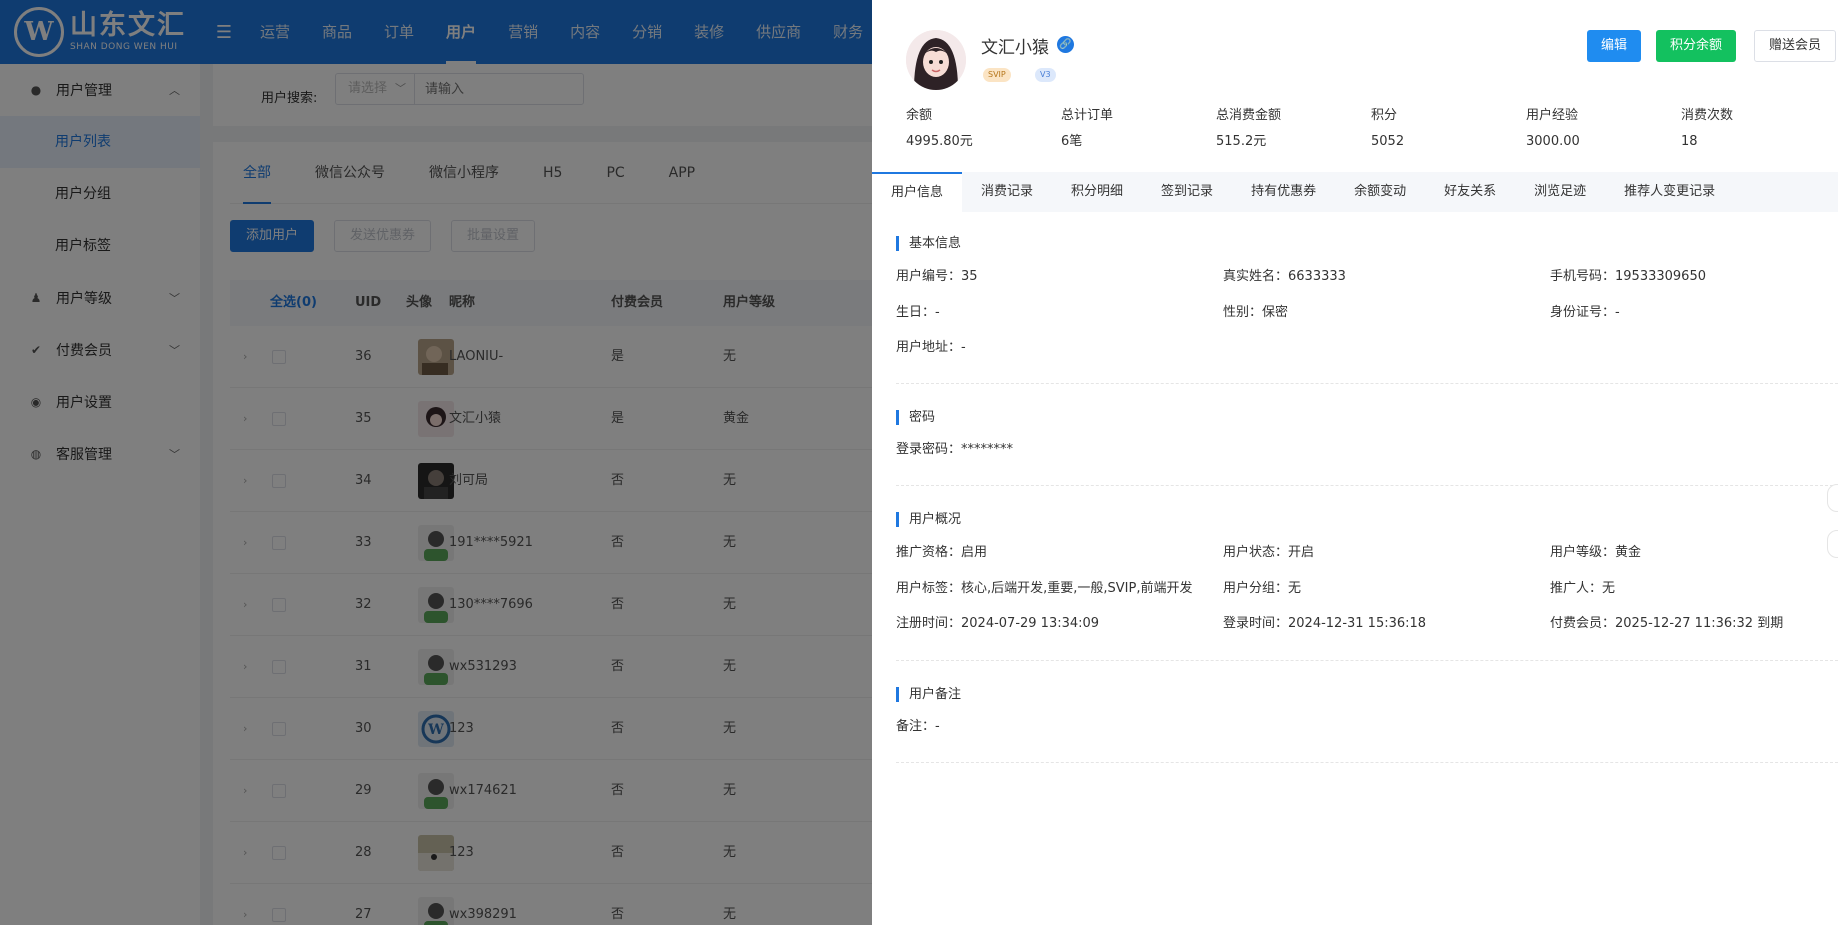 The image size is (1838, 925). What do you see at coordinates (919, 115) in the screenshot?
I see `stat-label: 余额` at bounding box center [919, 115].